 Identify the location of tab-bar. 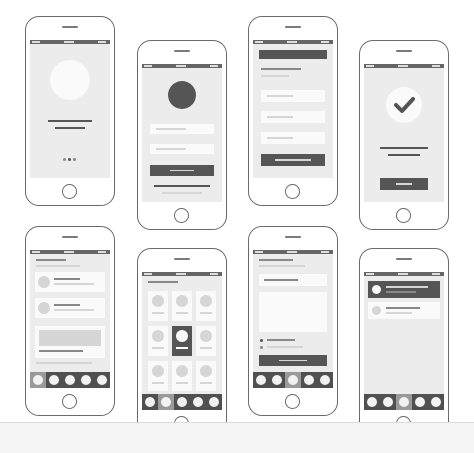
(70, 380).